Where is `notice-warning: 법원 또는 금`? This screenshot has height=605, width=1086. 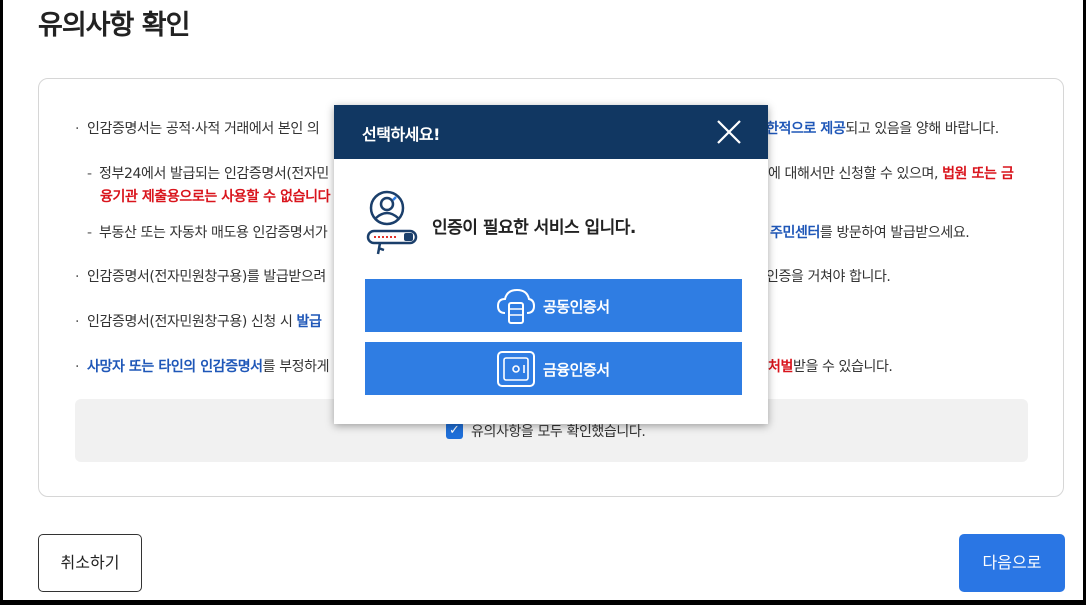 notice-warning: 법원 또는 금 is located at coordinates (978, 174).